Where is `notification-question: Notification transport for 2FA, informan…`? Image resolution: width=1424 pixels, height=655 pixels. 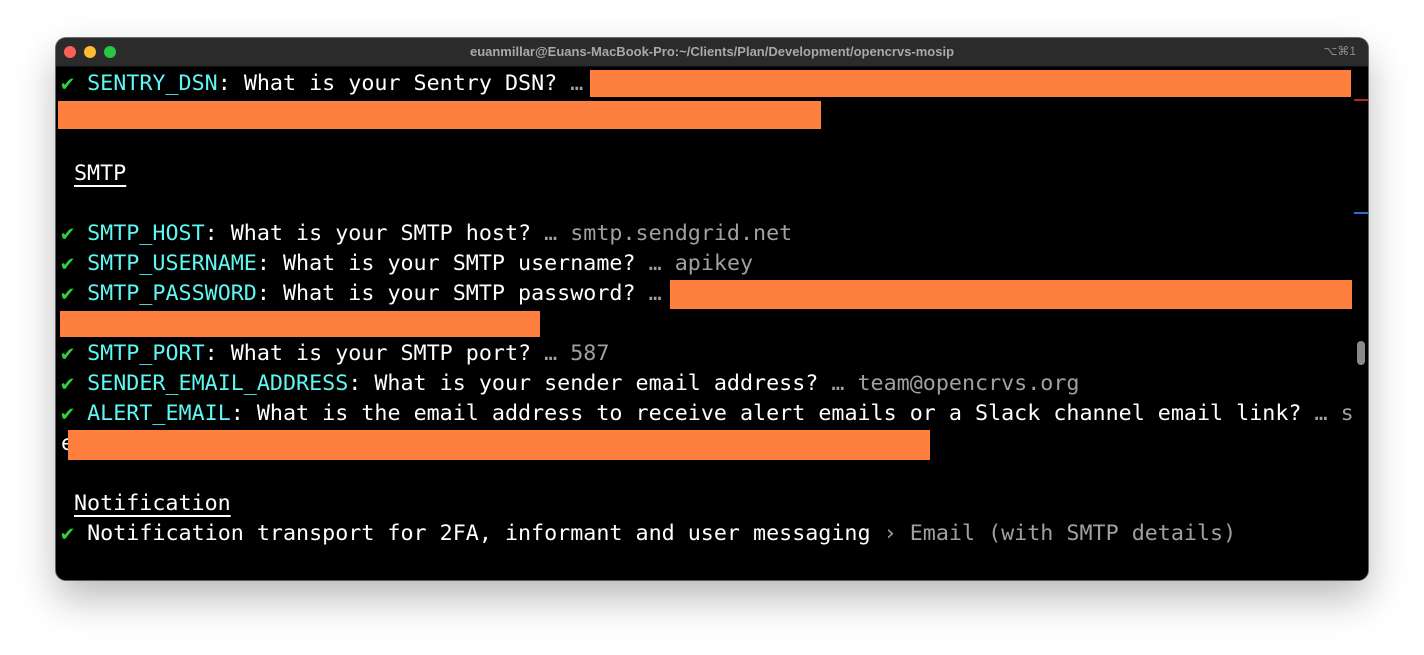
notification-question: Notification transport for 2FA, informan… is located at coordinates (479, 533).